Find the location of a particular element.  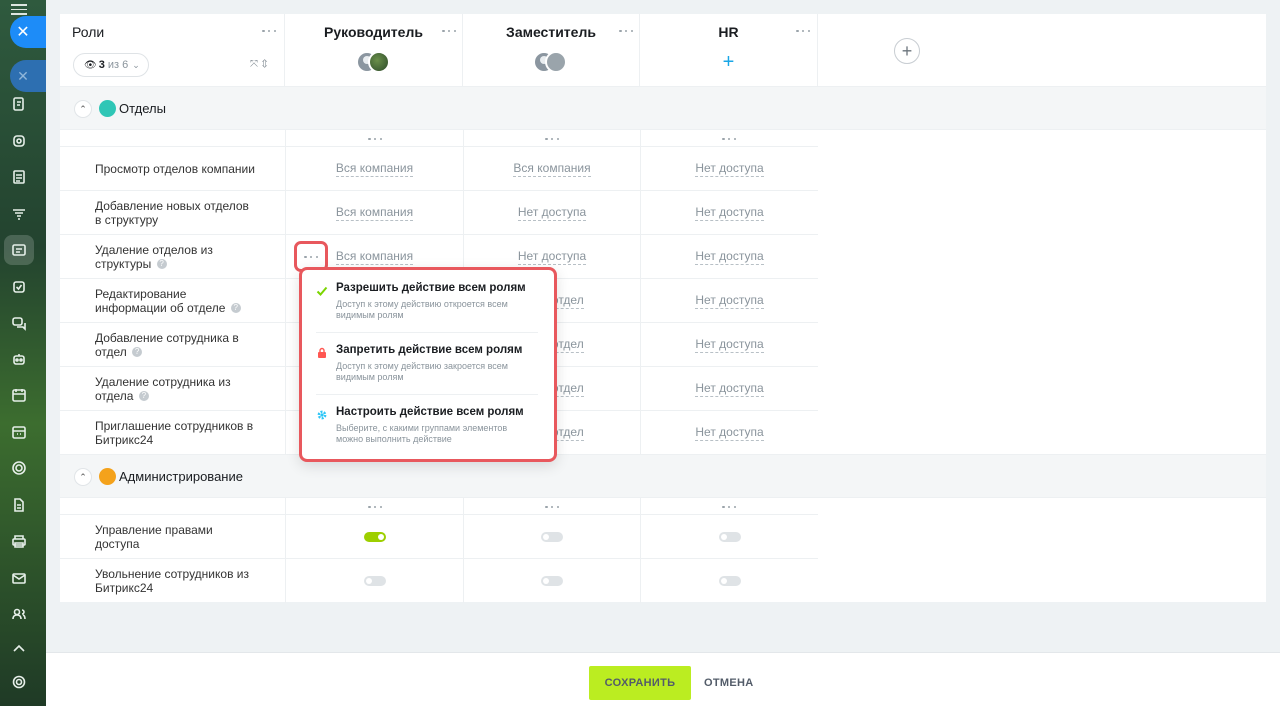

more-dots-icon is located at coordinates (311, 257).